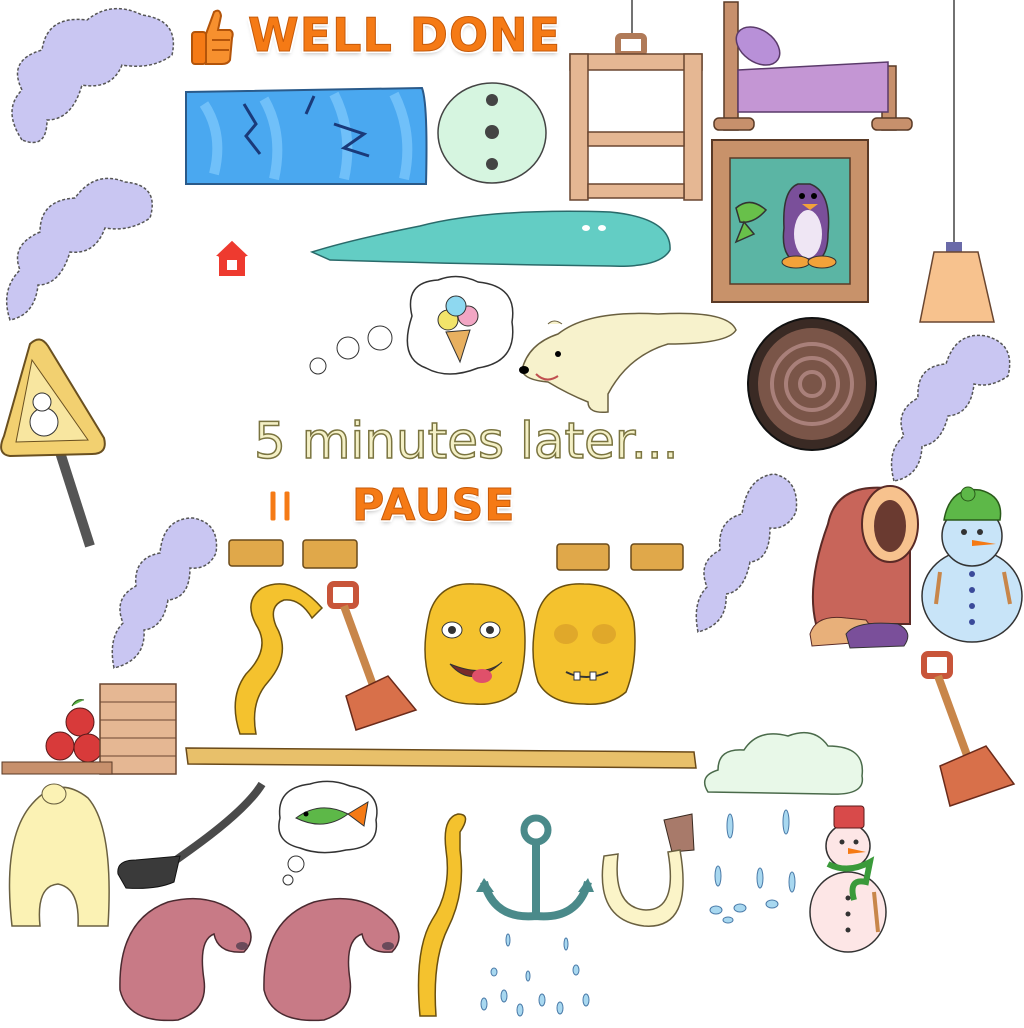 The image size is (1024, 1028). What do you see at coordinates (636, 102) in the screenshot?
I see `easel-sprite` at bounding box center [636, 102].